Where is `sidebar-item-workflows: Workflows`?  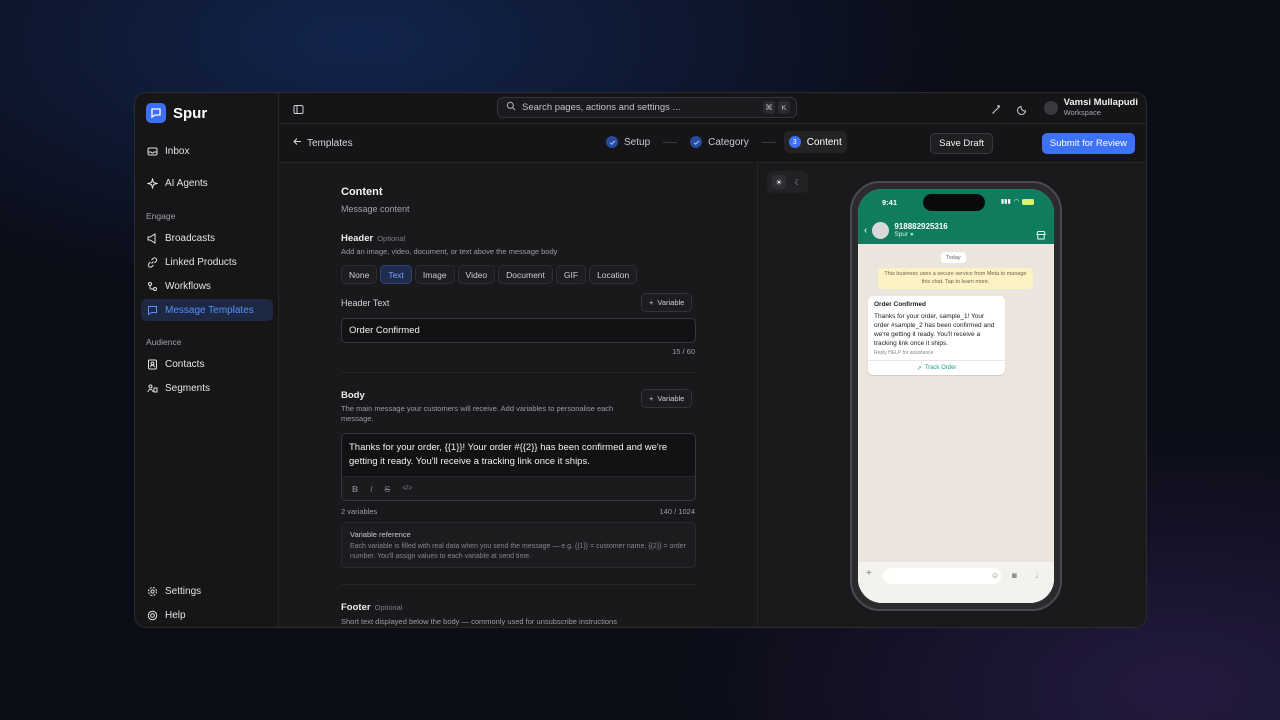 sidebar-item-workflows: Workflows is located at coordinates (207, 286).